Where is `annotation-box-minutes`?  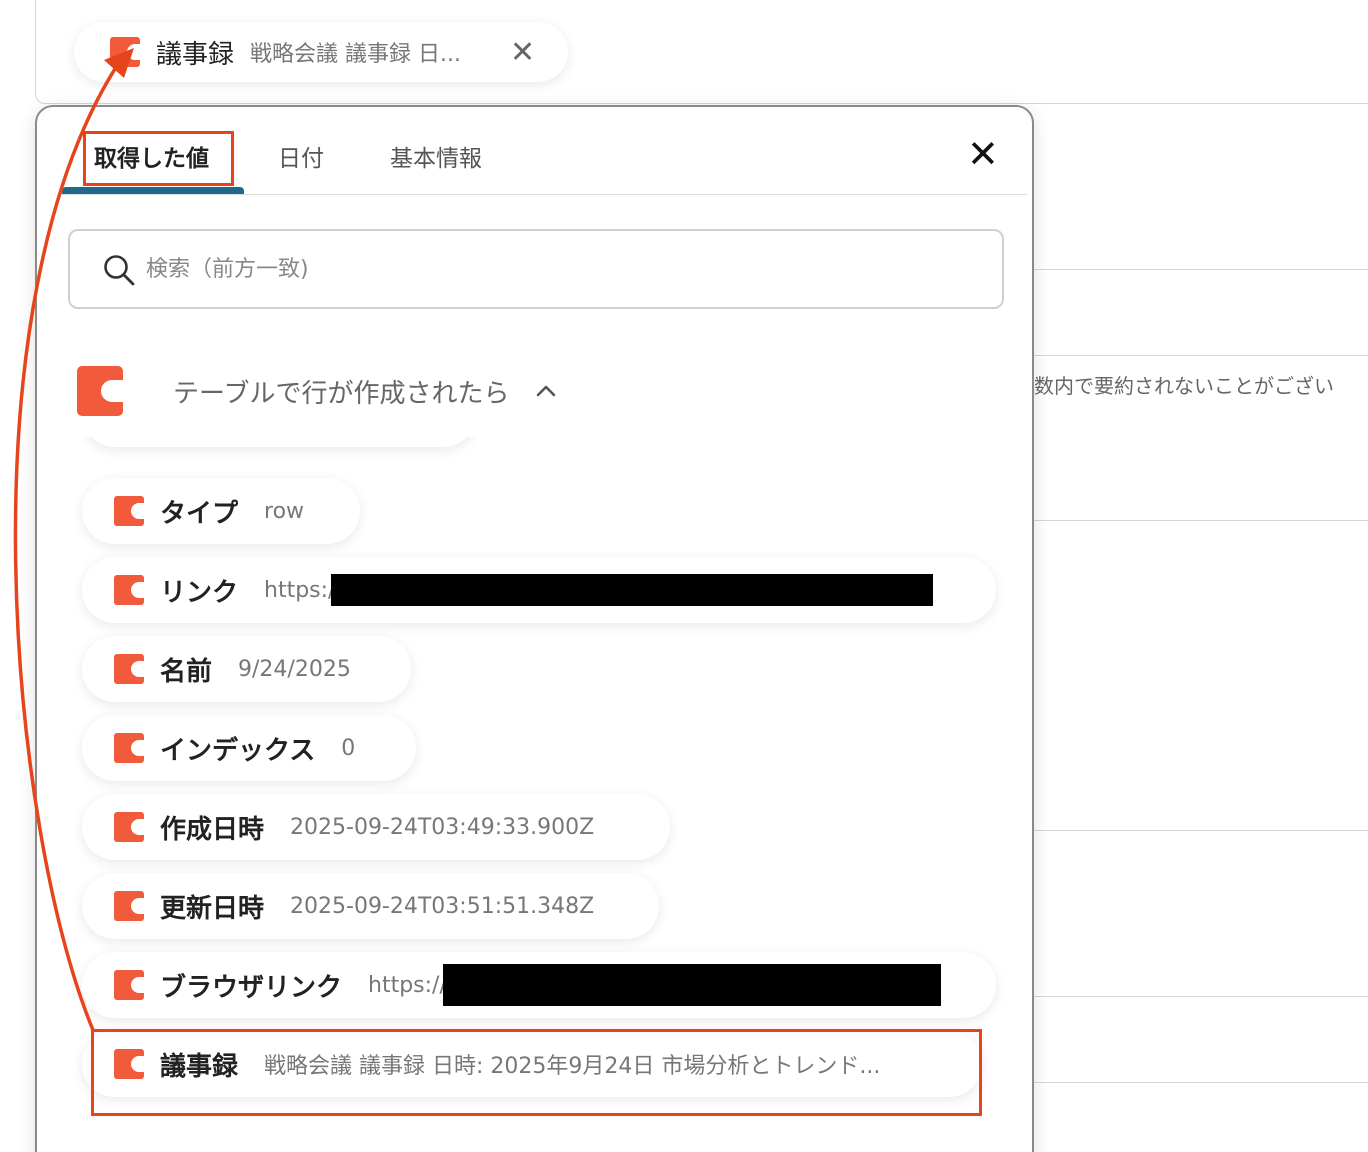 annotation-box-minutes is located at coordinates (536, 1072).